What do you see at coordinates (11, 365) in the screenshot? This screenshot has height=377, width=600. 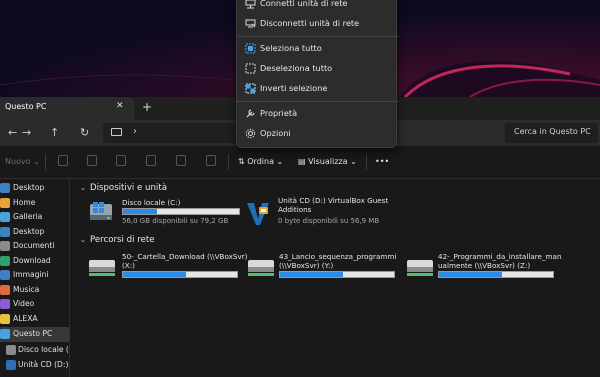 I see `cd-drive-icon` at bounding box center [11, 365].